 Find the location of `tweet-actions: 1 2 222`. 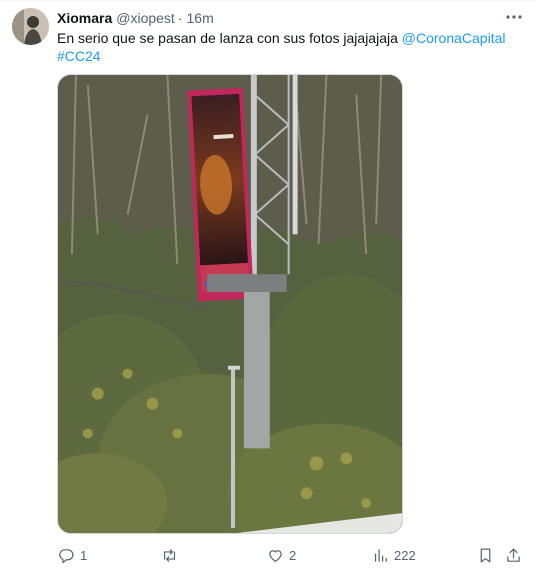

tweet-actions: 1 2 222 is located at coordinates (291, 555).